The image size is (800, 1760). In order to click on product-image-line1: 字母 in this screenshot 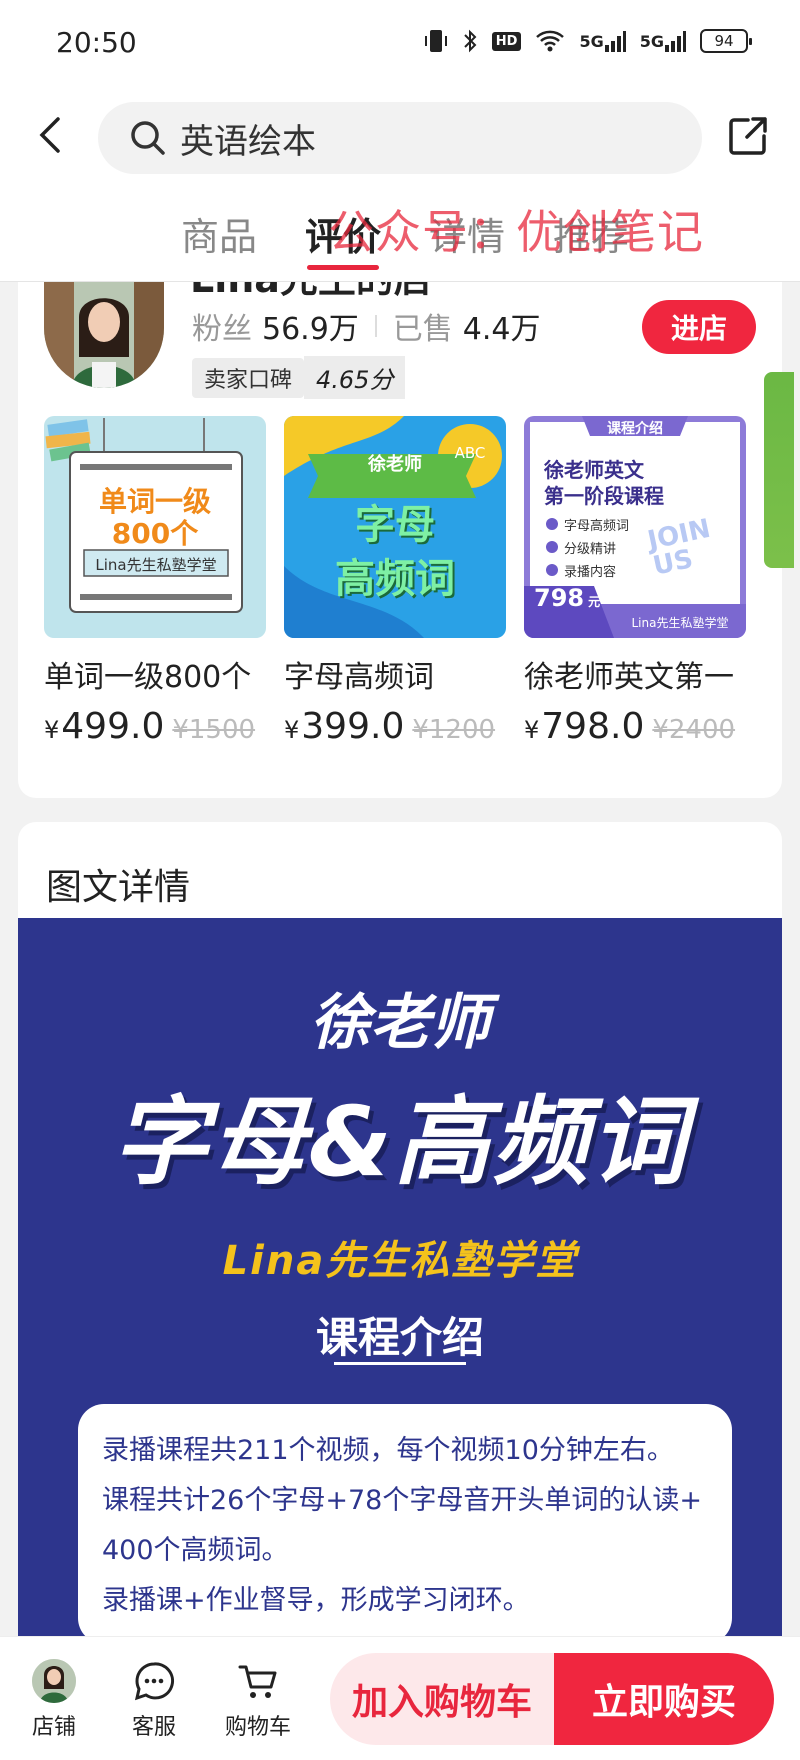, I will do `click(395, 525)`.